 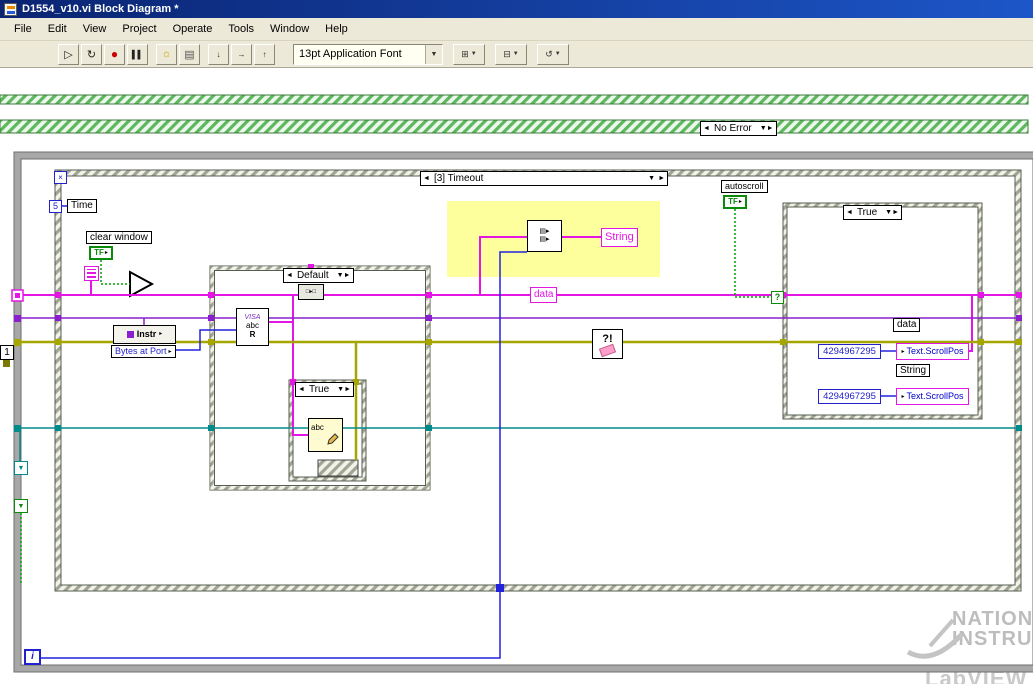 What do you see at coordinates (517, 444) in the screenshot?
I see `refnum-wires` at bounding box center [517, 444].